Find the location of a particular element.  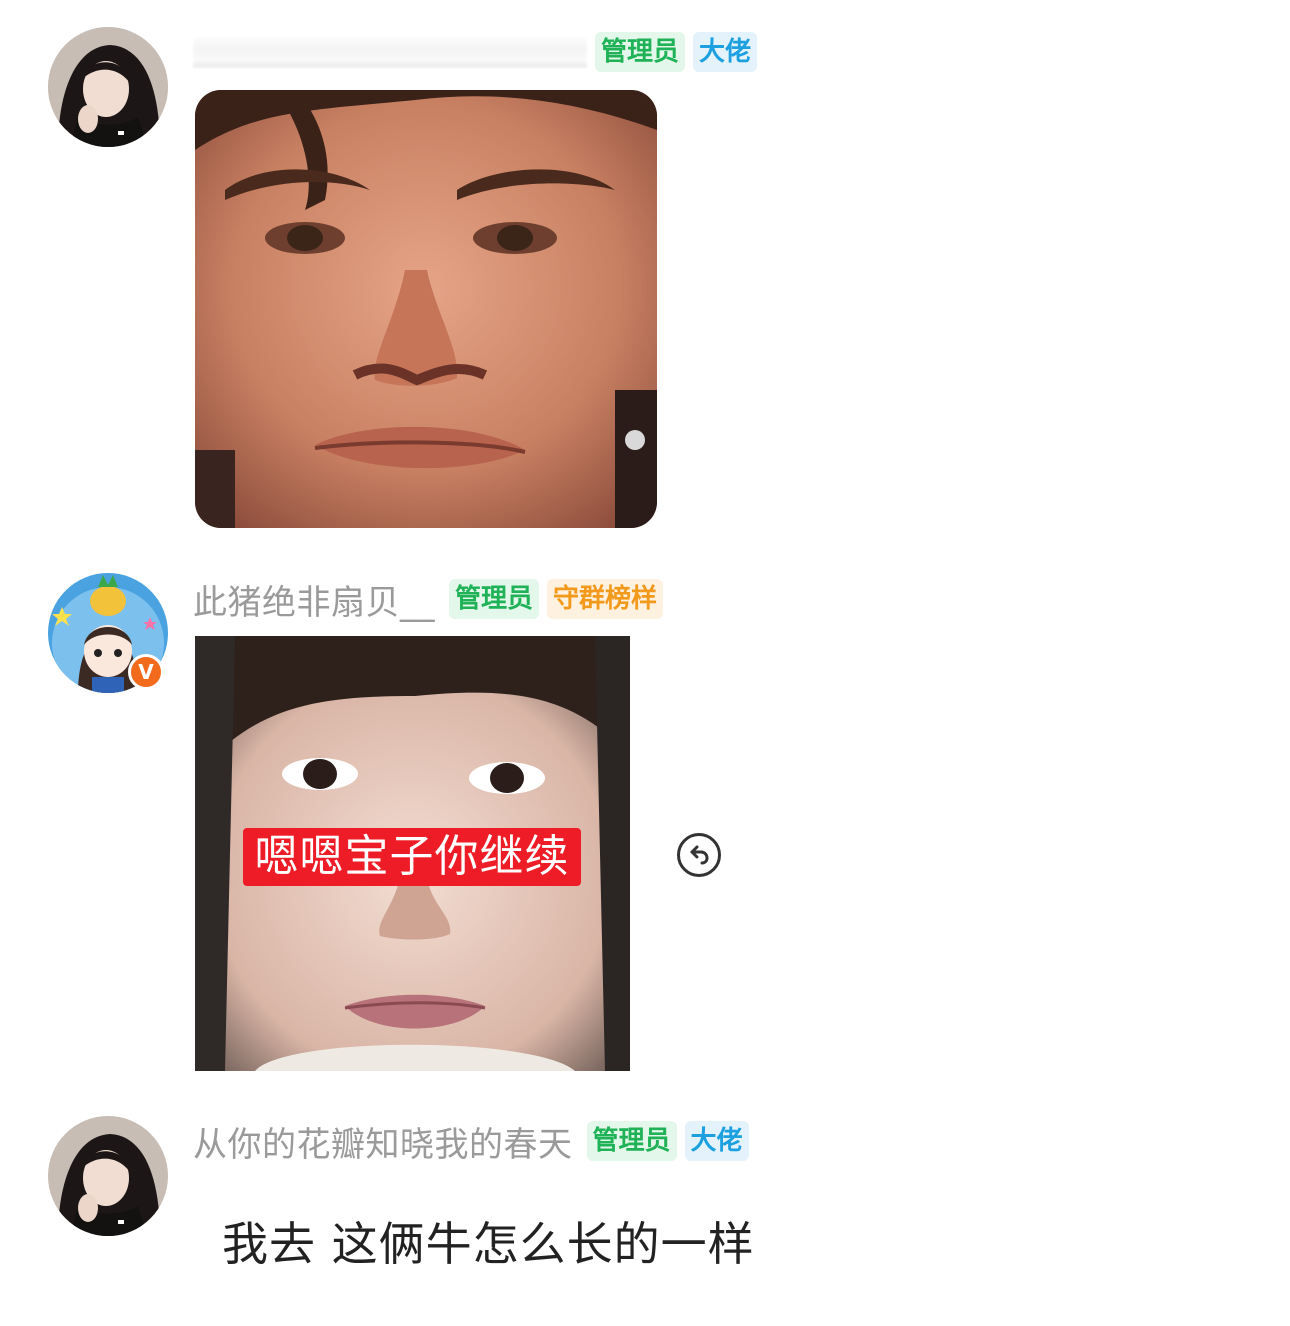

sender-row: 此猪绝非扇贝__ 管理员 守群榜样 is located at coordinates (428, 601).